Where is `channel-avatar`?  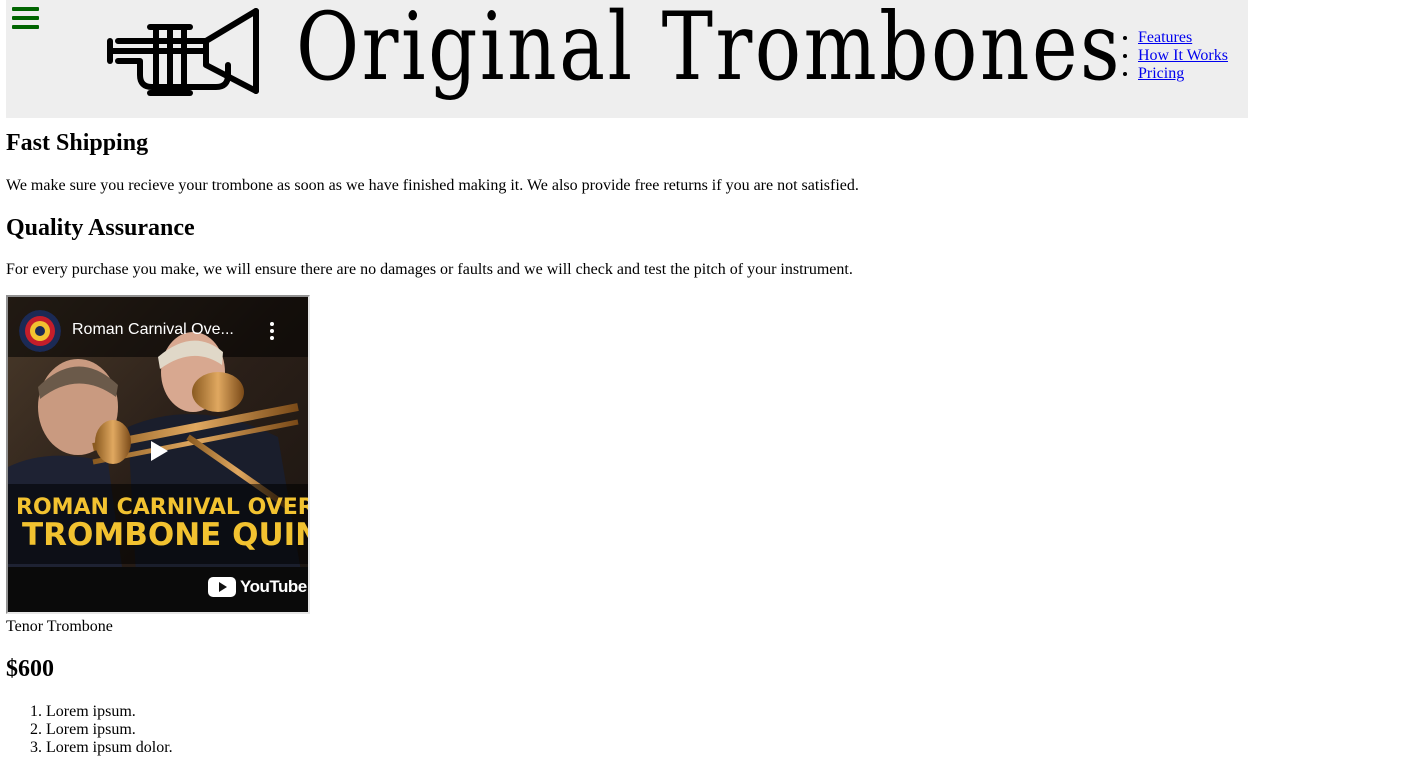 channel-avatar is located at coordinates (40, 331).